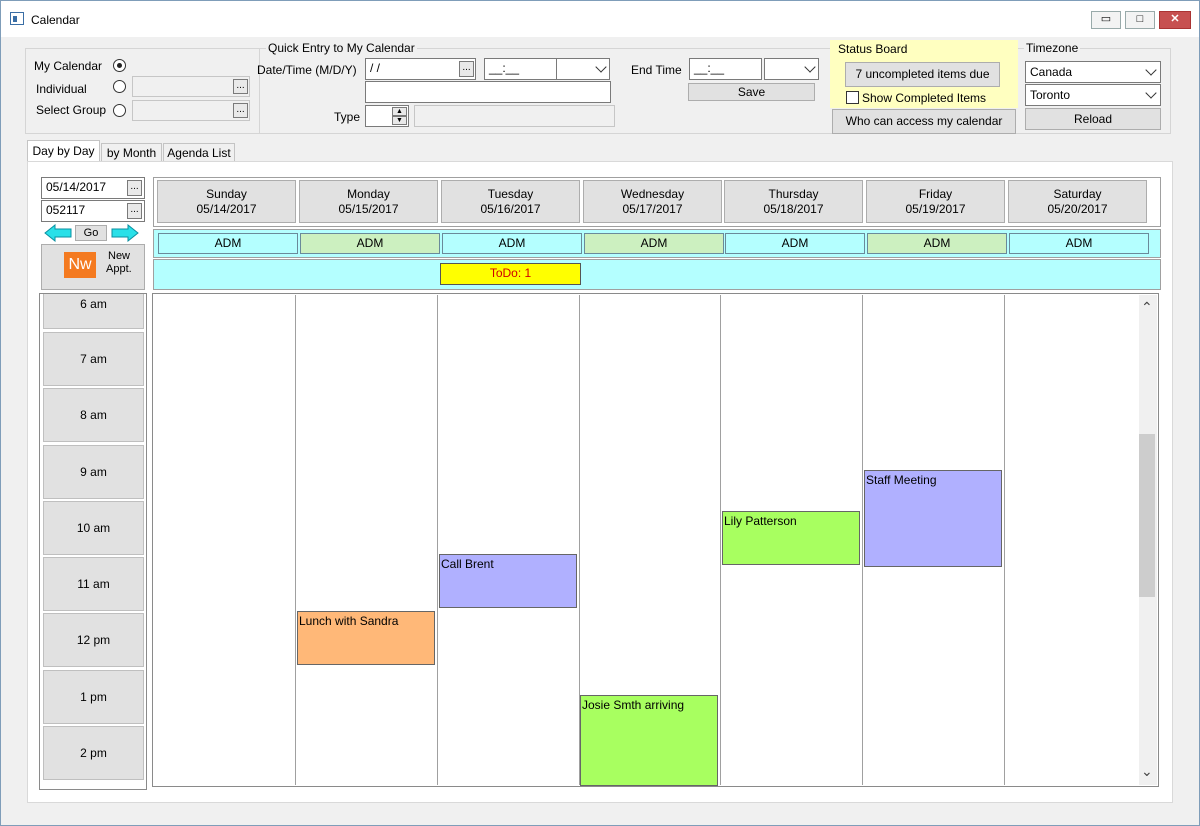 This screenshot has height=826, width=1200. Describe the element at coordinates (725, 69) in the screenshot. I see `end-time-input: __:__` at that location.